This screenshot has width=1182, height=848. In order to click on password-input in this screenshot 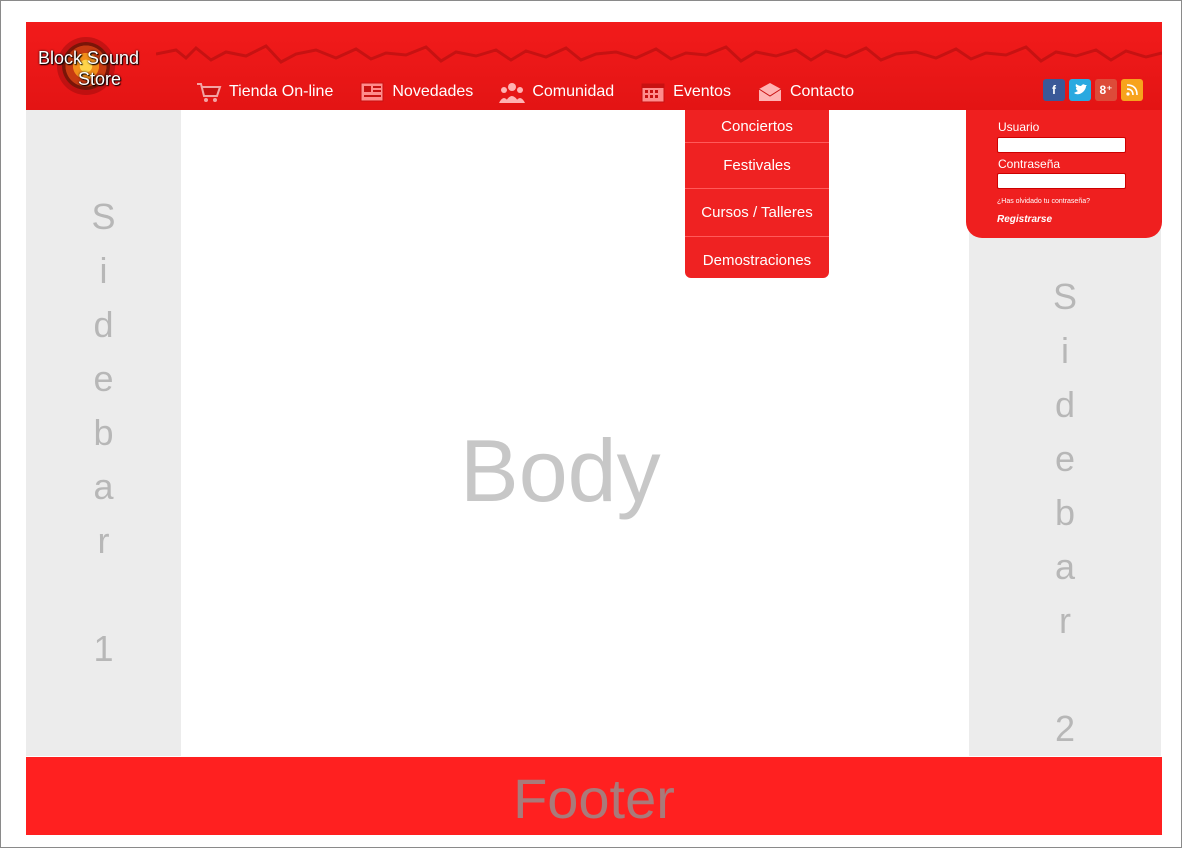, I will do `click(1061, 181)`.